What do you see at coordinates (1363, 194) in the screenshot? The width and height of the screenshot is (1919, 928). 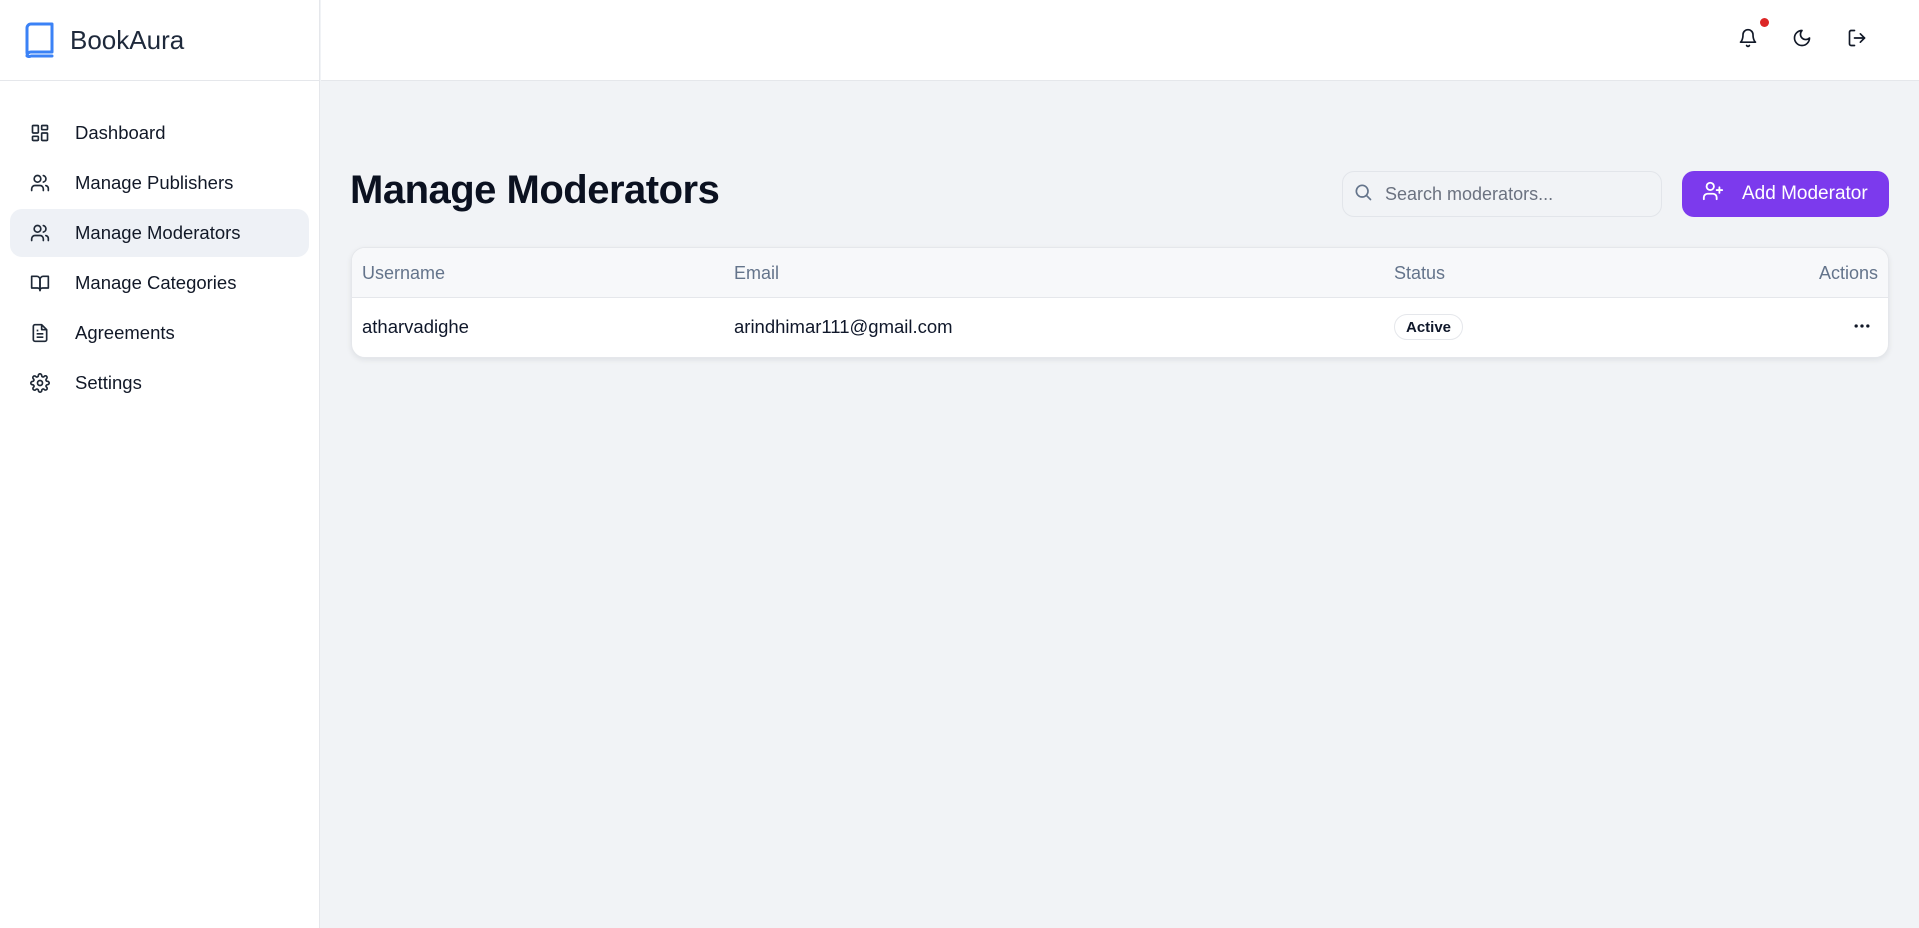 I see `search-icon` at bounding box center [1363, 194].